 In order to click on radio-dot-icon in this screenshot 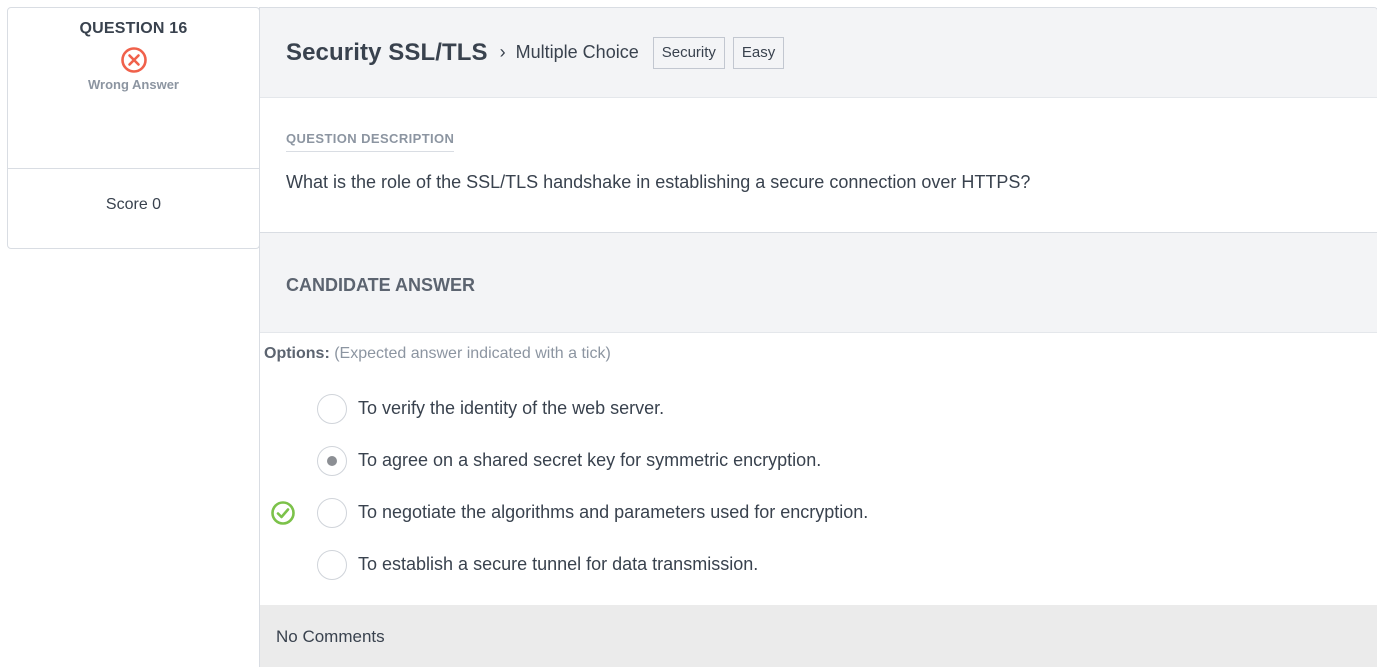, I will do `click(332, 461)`.